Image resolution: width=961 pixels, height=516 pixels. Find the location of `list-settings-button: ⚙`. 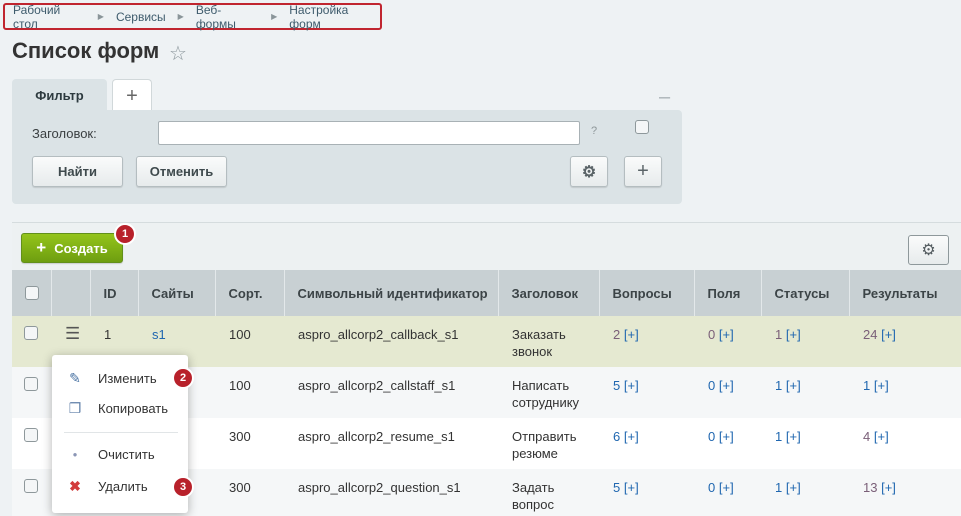

list-settings-button: ⚙ is located at coordinates (928, 250).